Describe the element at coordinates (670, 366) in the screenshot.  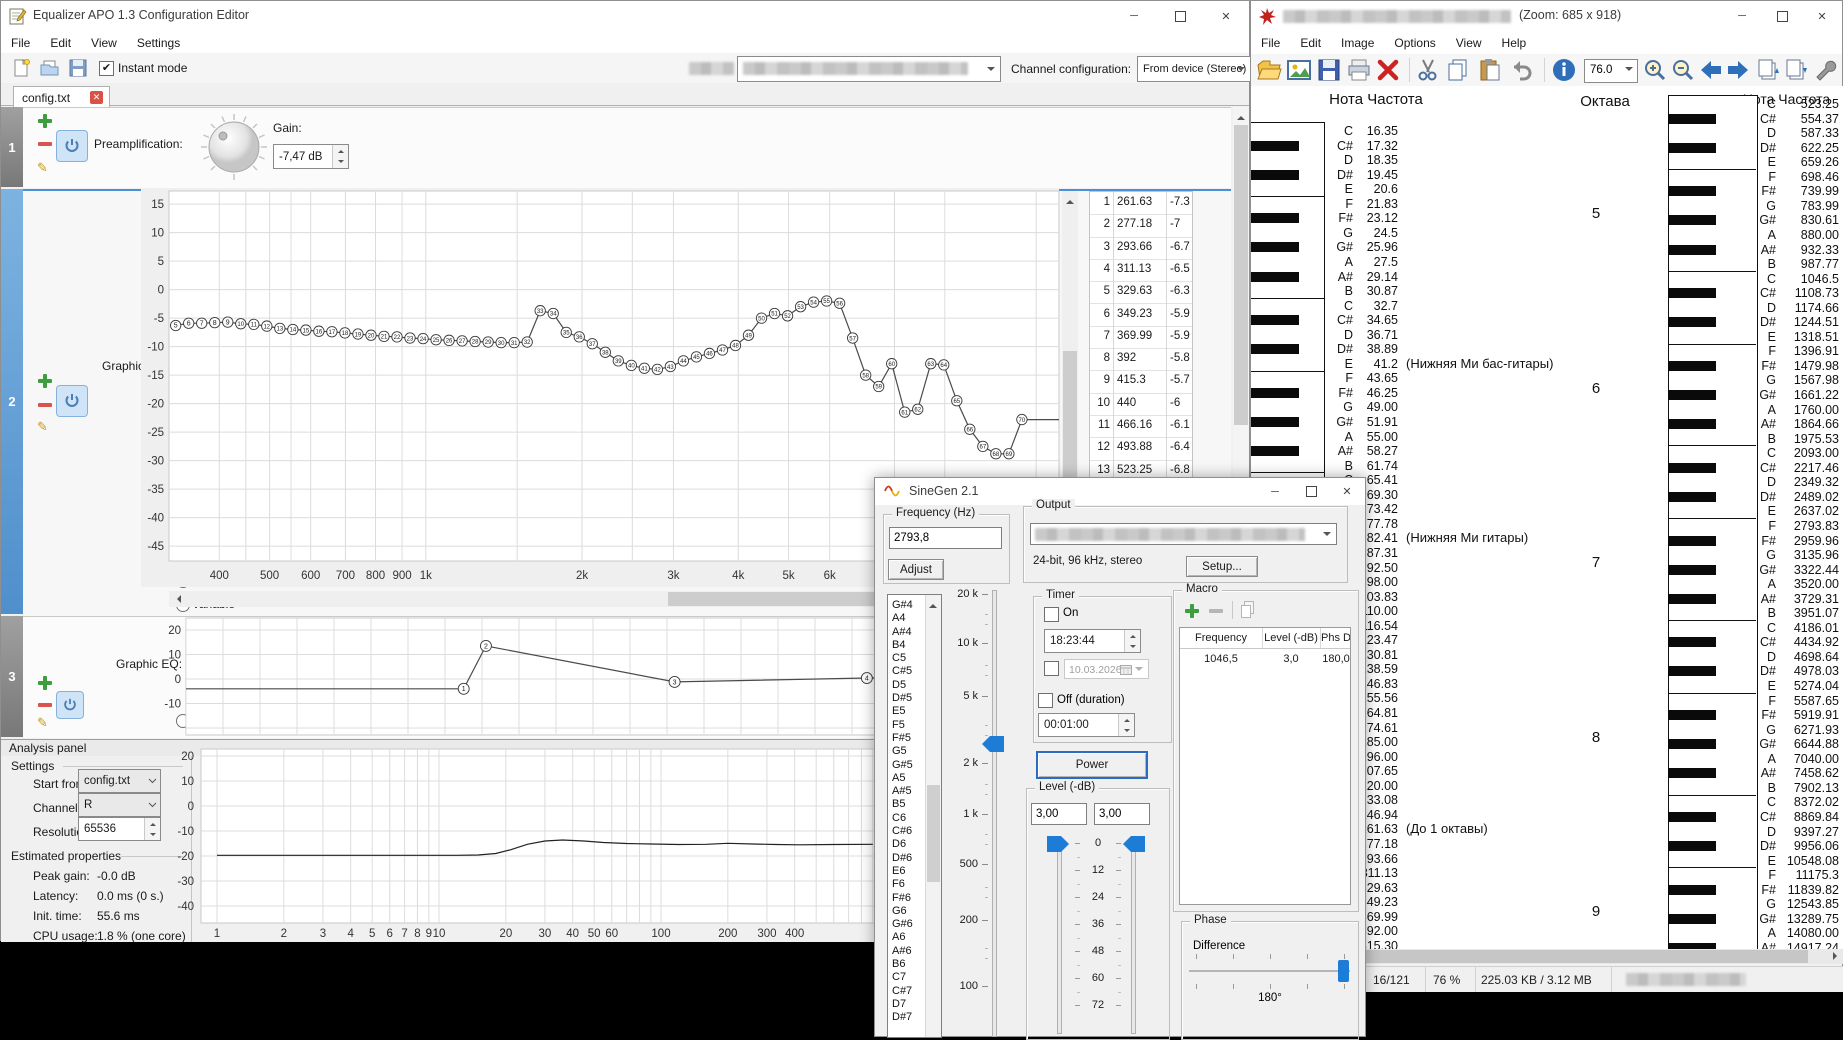
I see `eq-band-marker: 43` at that location.